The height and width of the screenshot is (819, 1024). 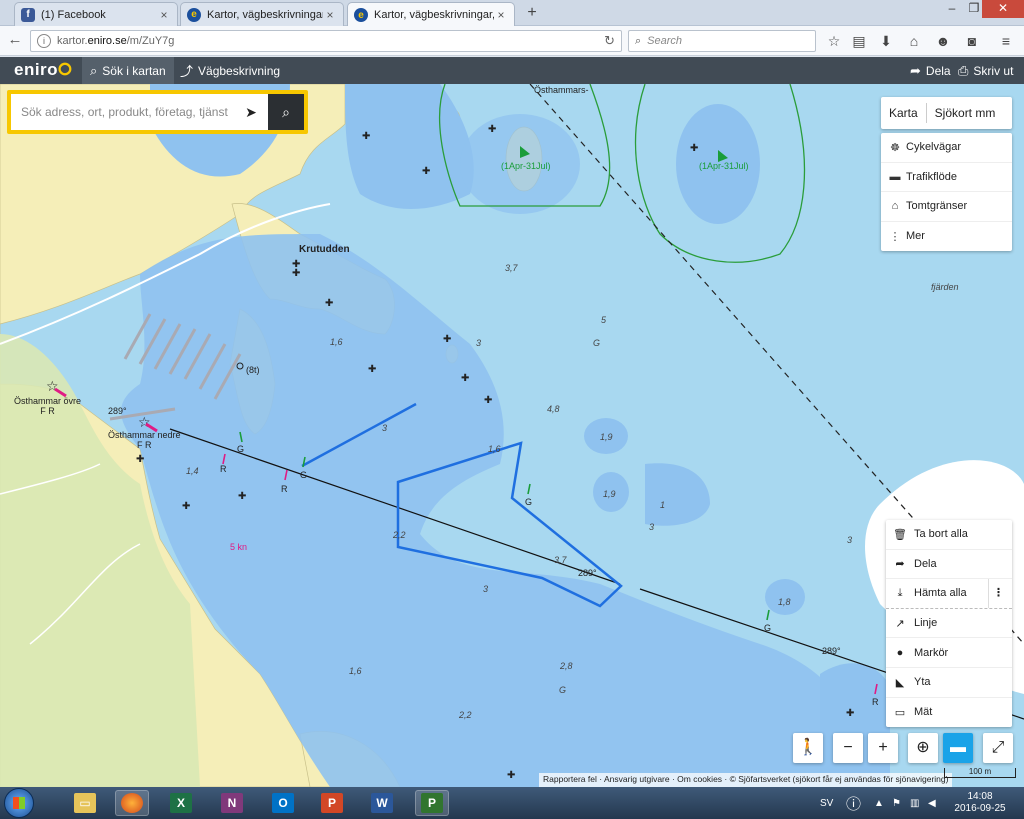 I want to click on search-button: ⌕, so click(x=286, y=112).